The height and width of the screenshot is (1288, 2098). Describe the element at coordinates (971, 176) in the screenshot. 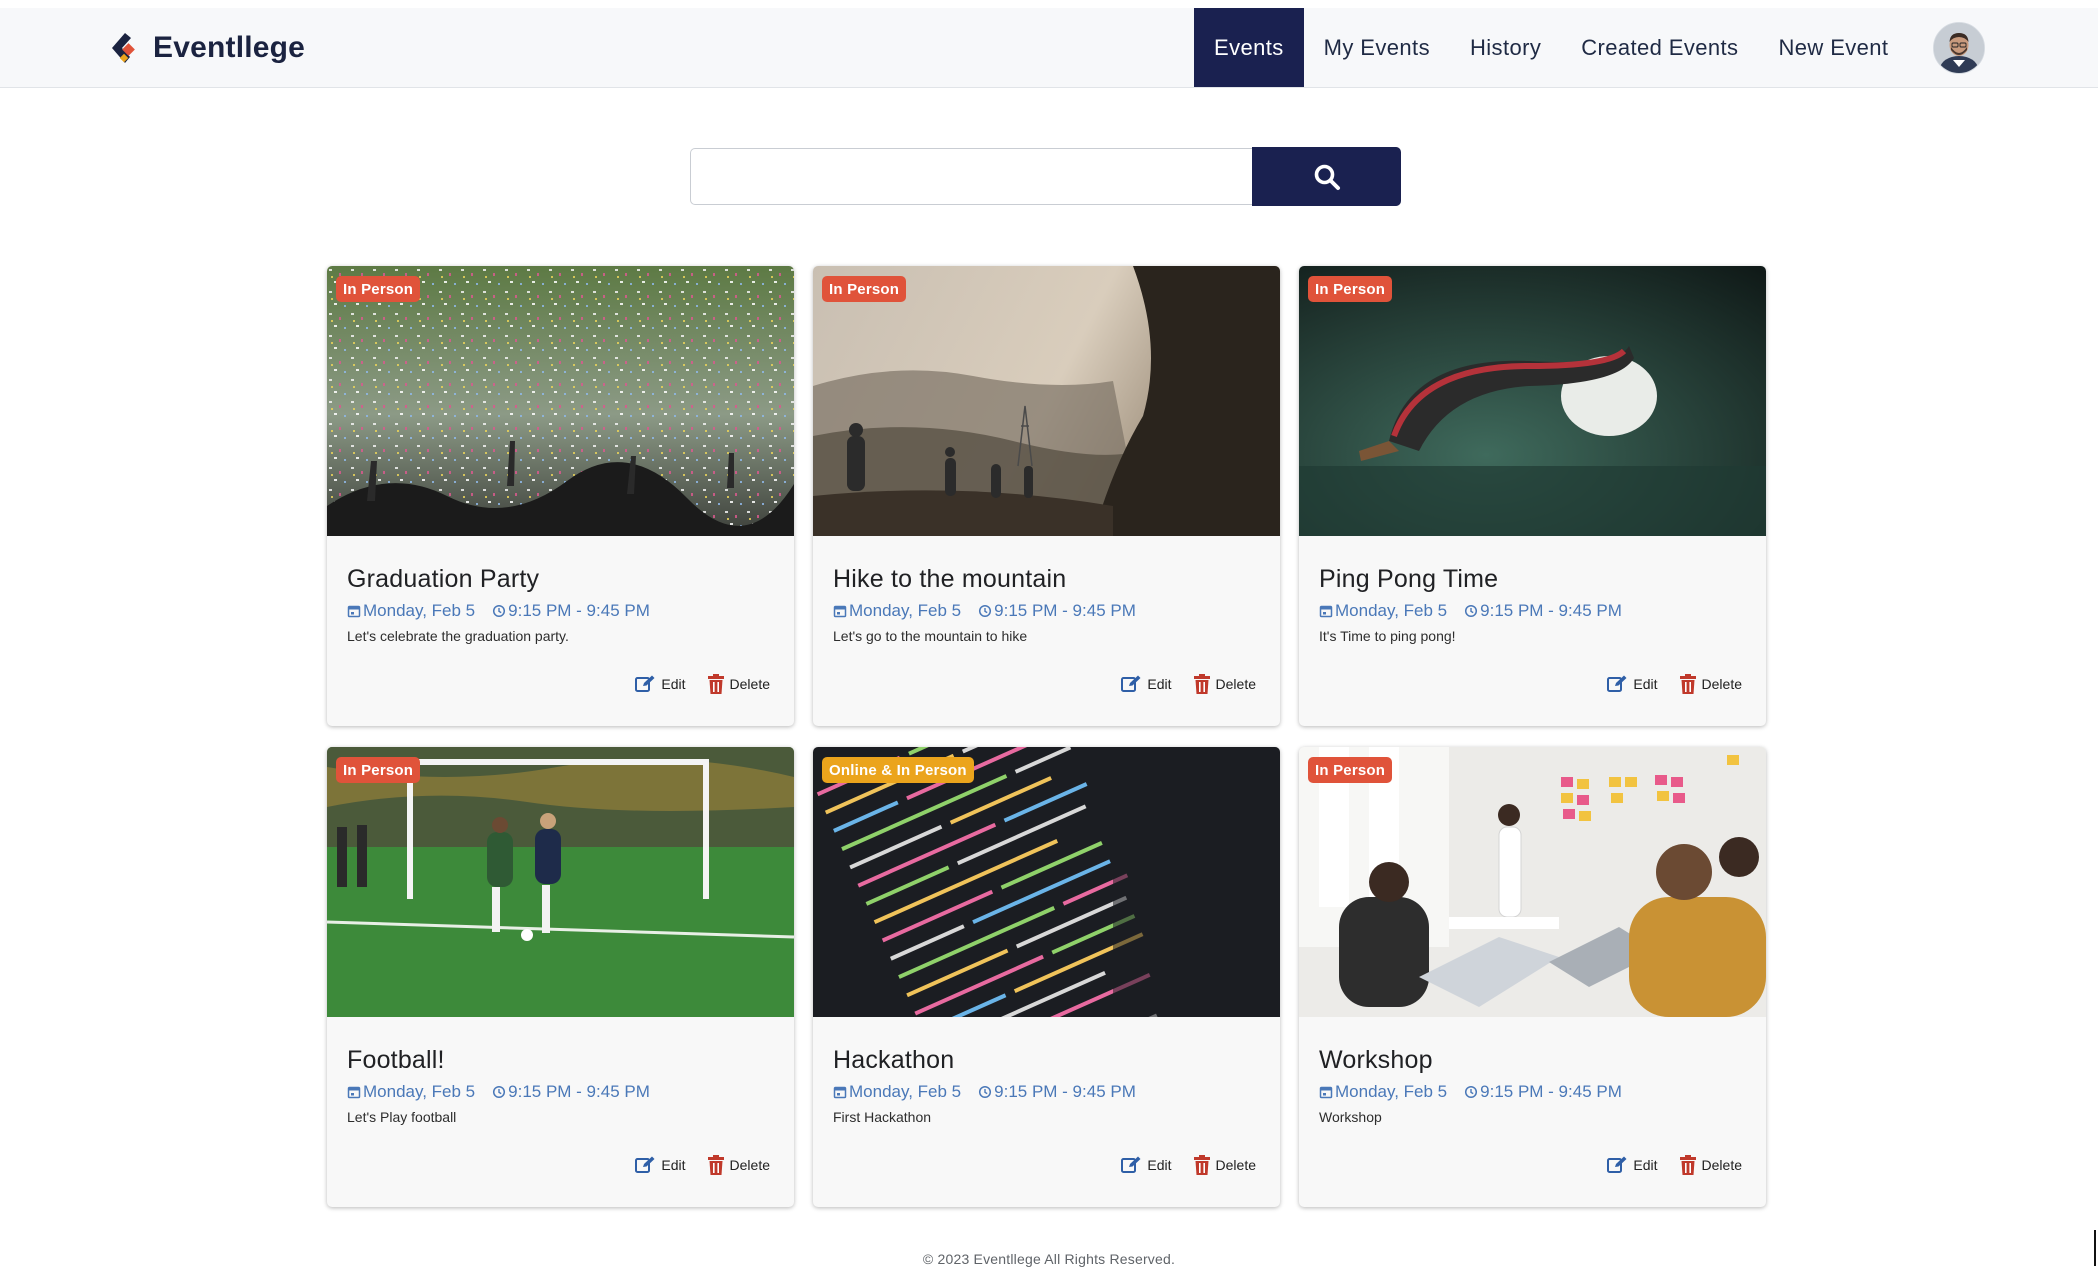

I see `search-input` at that location.